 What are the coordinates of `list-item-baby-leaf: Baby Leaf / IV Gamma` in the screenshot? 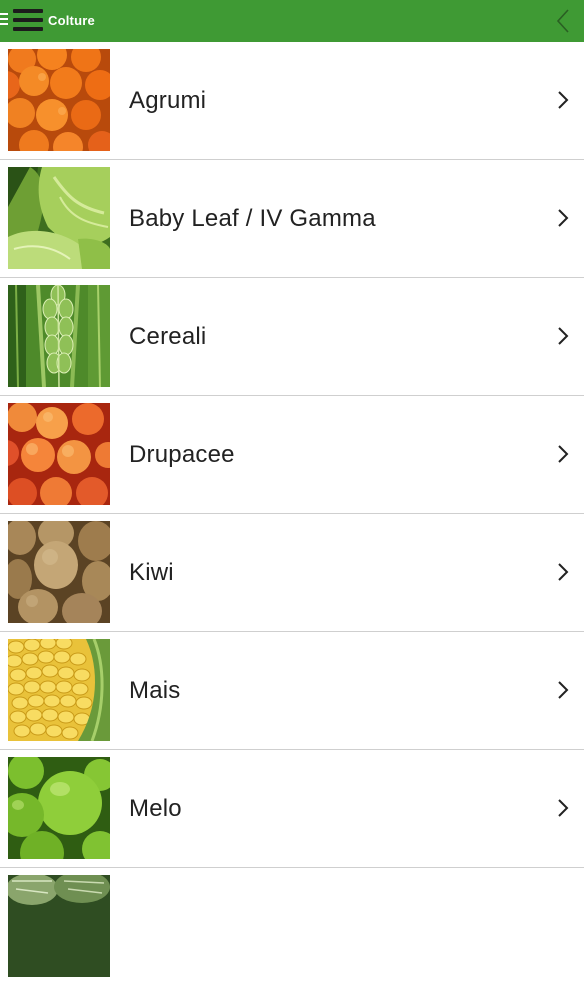 It's located at (292, 219).